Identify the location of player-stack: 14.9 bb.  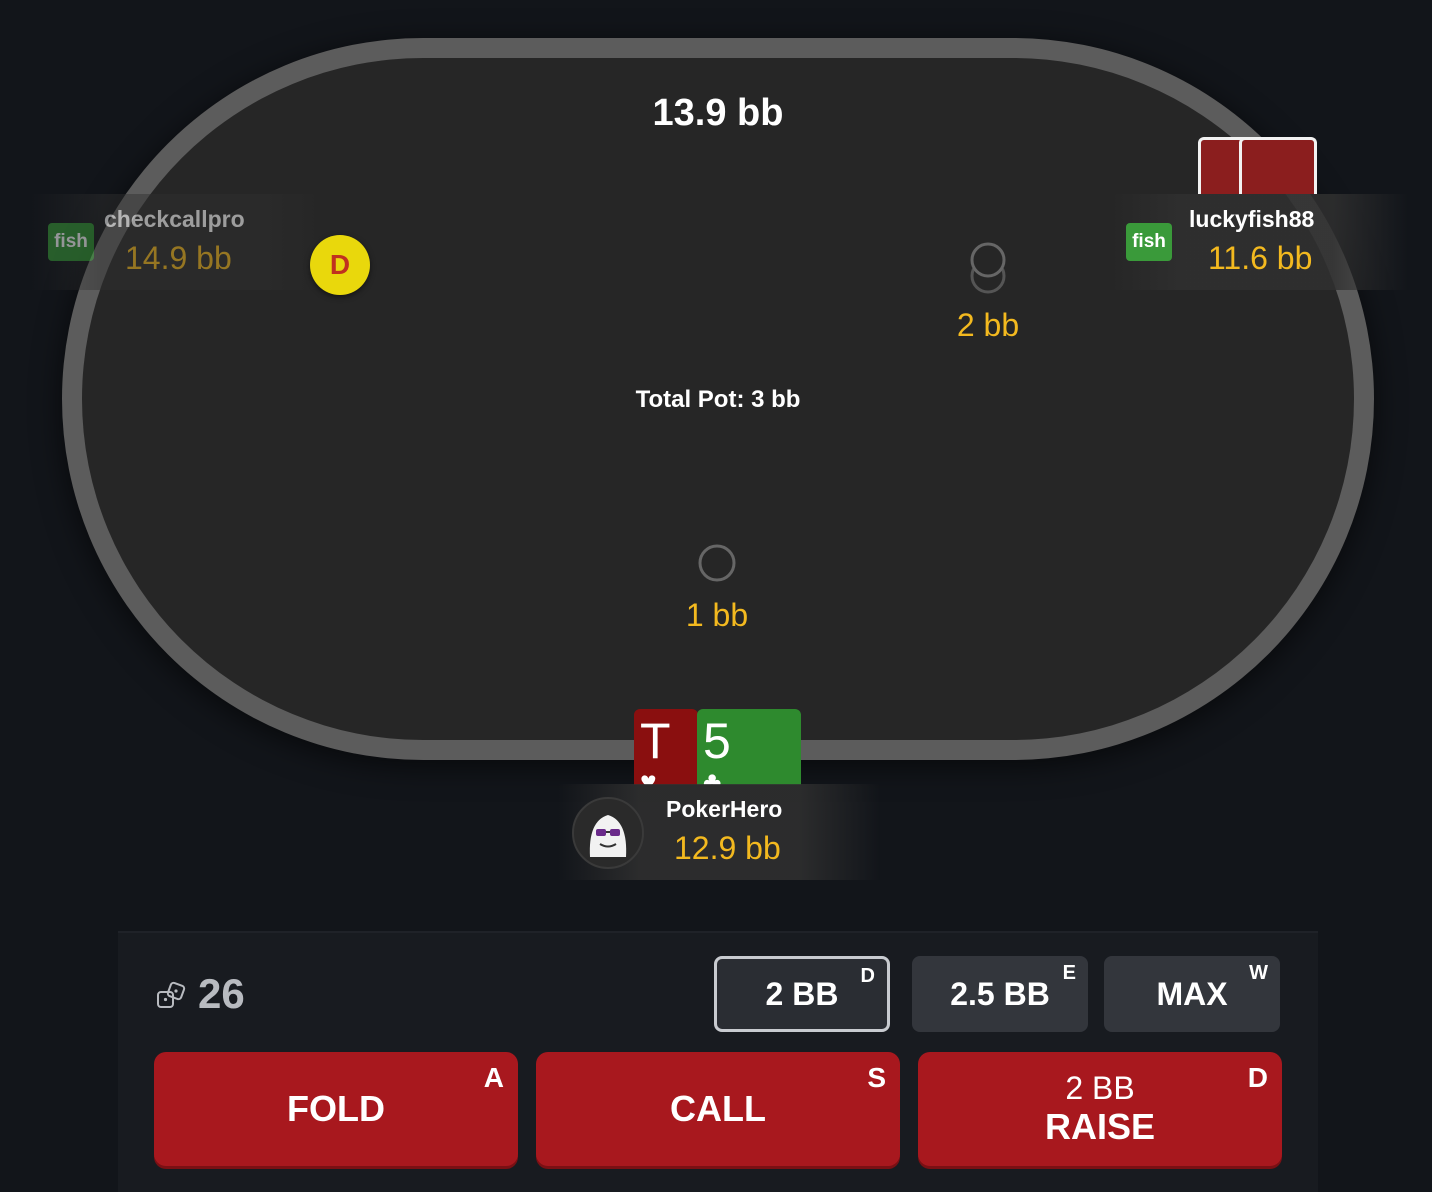
(178, 258).